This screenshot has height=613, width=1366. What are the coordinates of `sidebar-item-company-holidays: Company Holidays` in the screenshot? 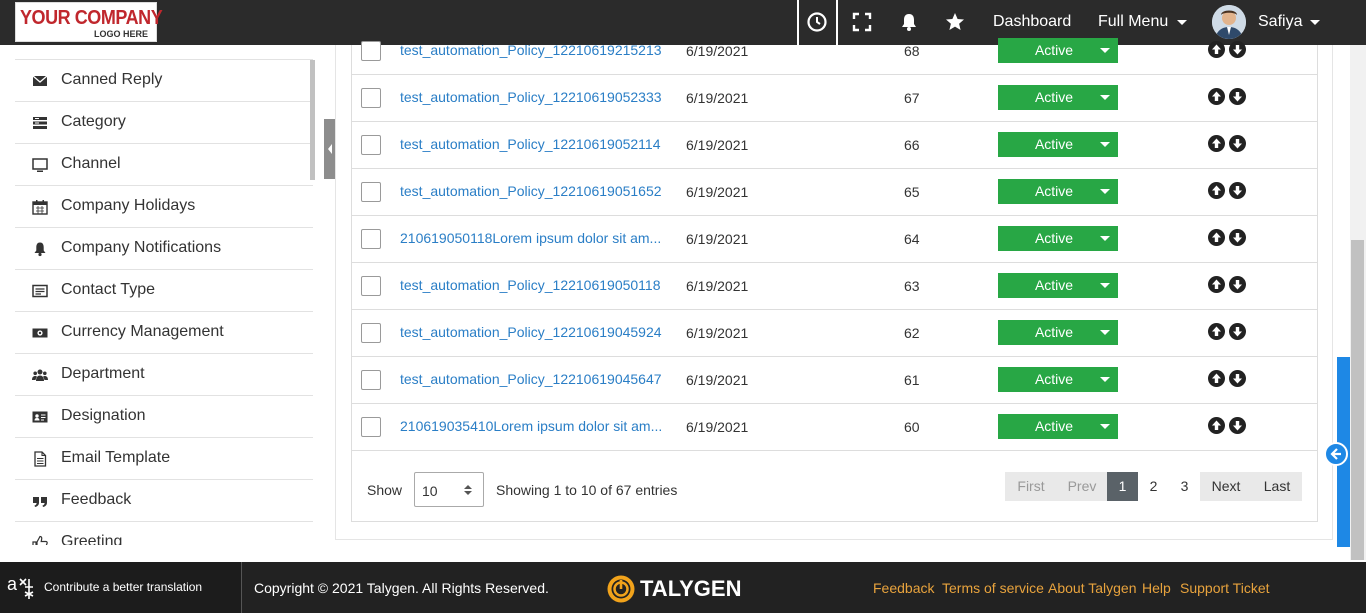 It's located at (164, 207).